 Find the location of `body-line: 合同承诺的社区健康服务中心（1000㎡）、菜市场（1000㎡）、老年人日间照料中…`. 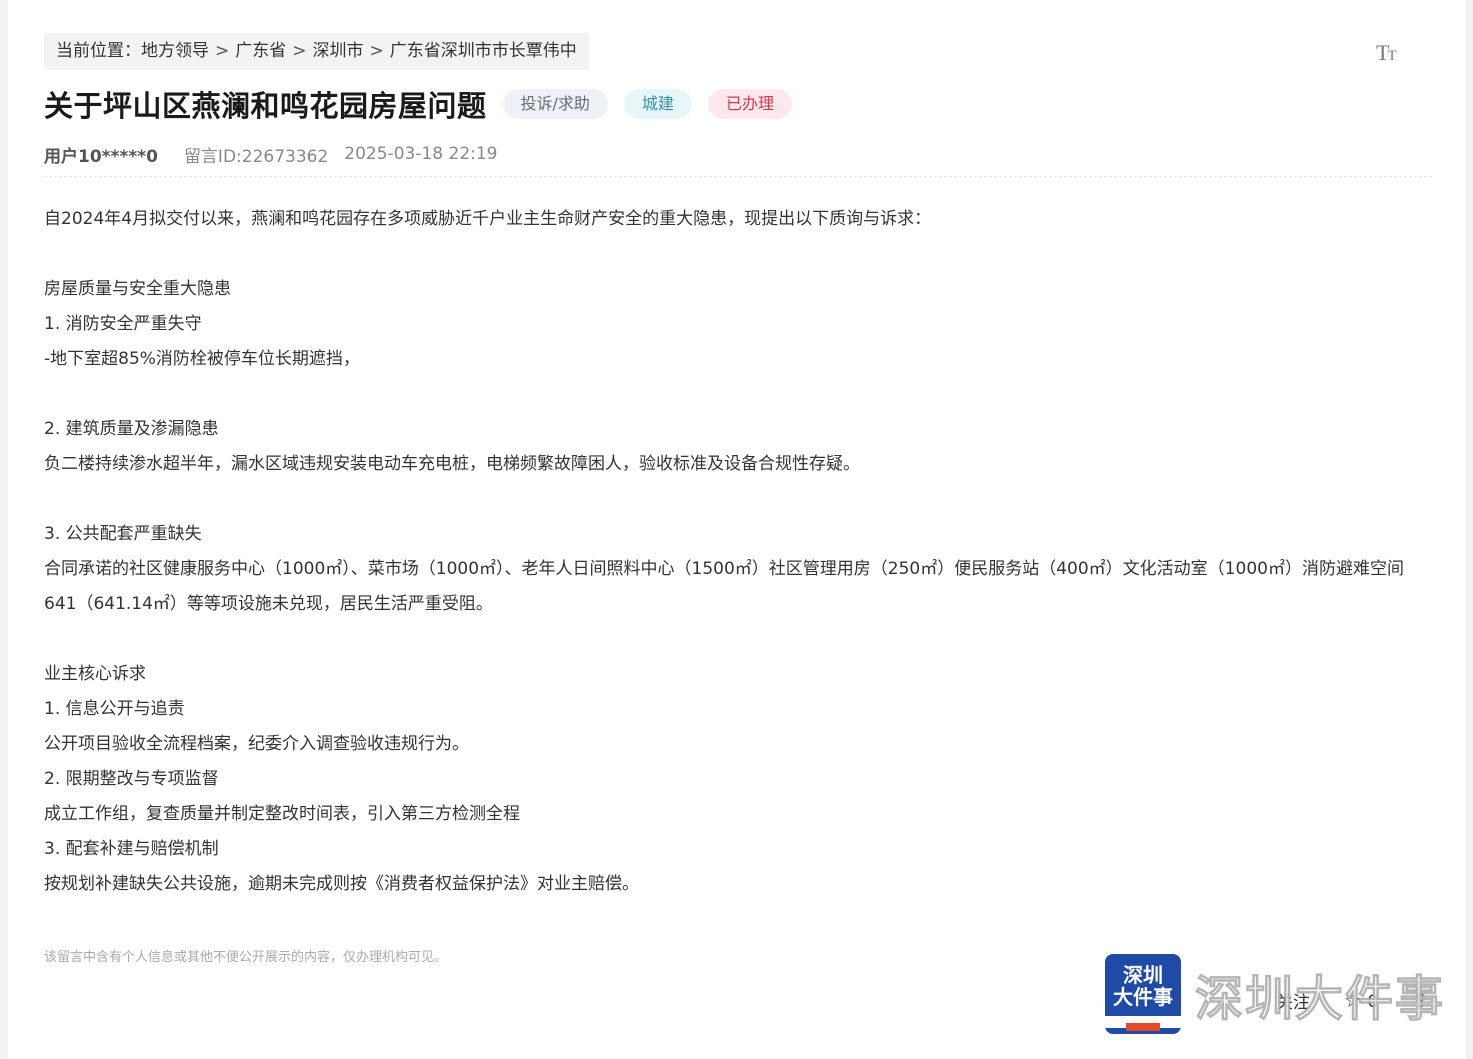

body-line: 合同承诺的社区健康服务中心（1000㎡）、菜市场（1000㎡）、老年人日间照料中… is located at coordinates (724, 586).